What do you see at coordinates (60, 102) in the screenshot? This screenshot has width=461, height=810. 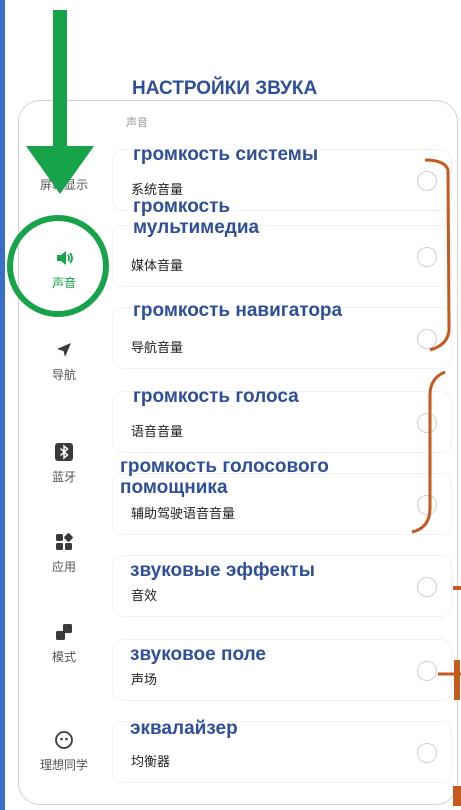 I see `down-arrow-icon` at bounding box center [60, 102].